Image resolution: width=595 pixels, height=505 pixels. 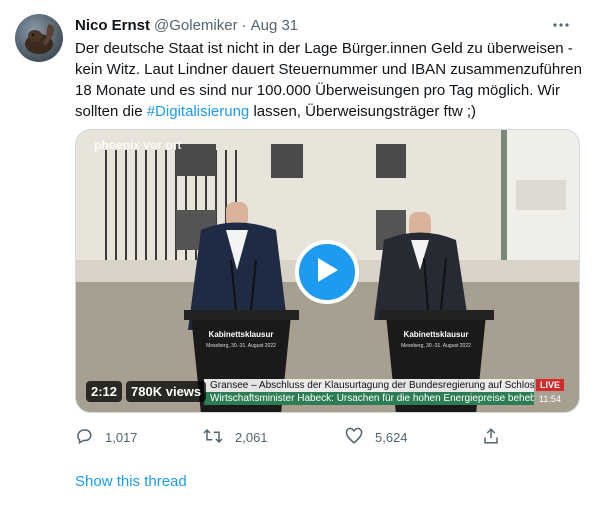 I want to click on views-badge: 780K views, so click(x=166, y=391).